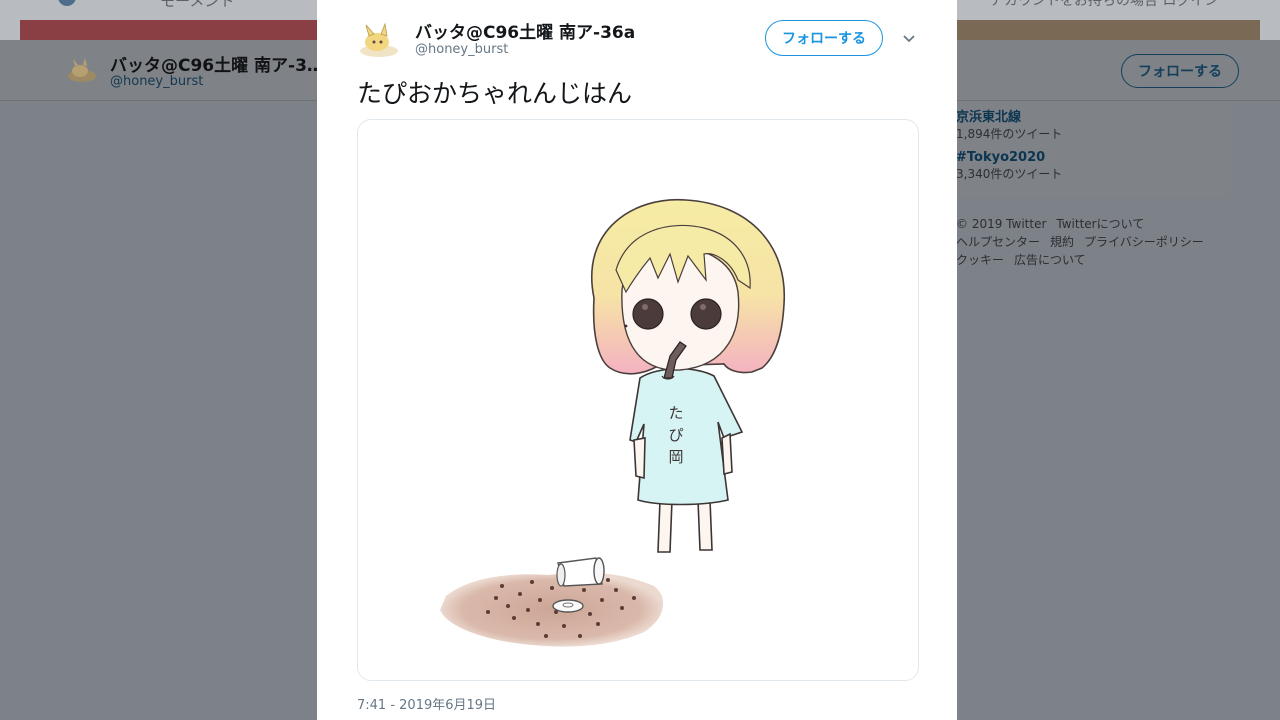  What do you see at coordinates (379, 40) in the screenshot?
I see `author-avatar` at bounding box center [379, 40].